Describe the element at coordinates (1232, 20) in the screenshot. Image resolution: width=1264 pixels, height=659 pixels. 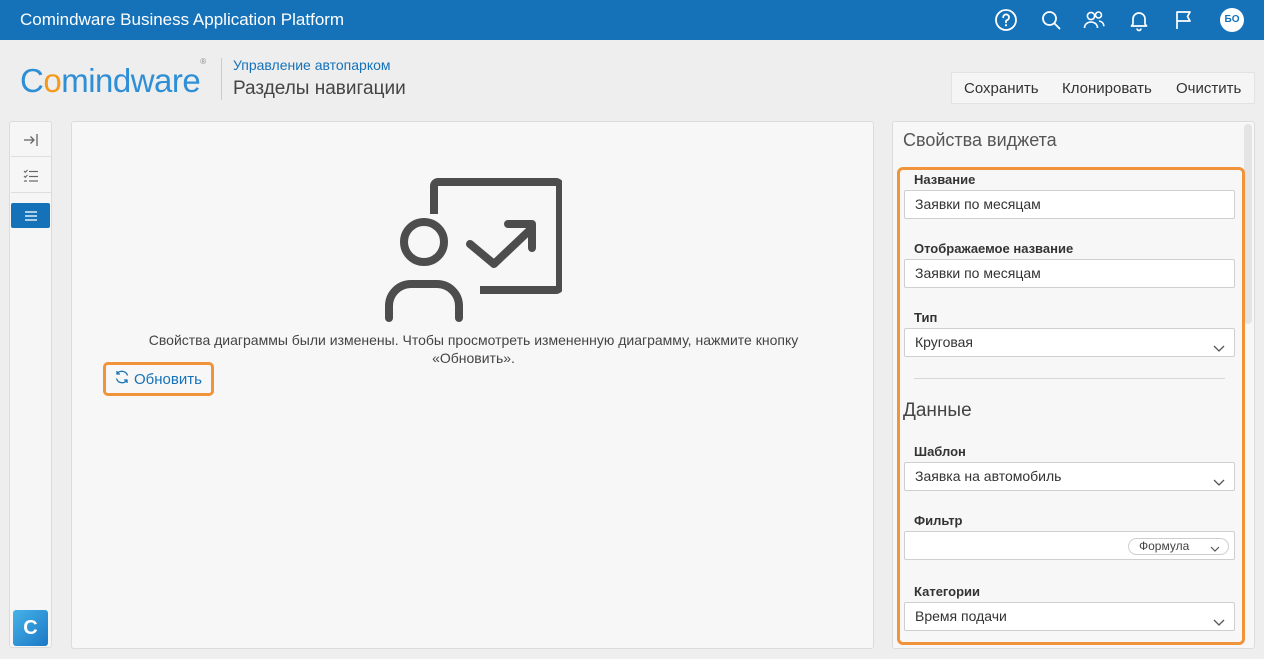
I see `avatar: БО` at that location.